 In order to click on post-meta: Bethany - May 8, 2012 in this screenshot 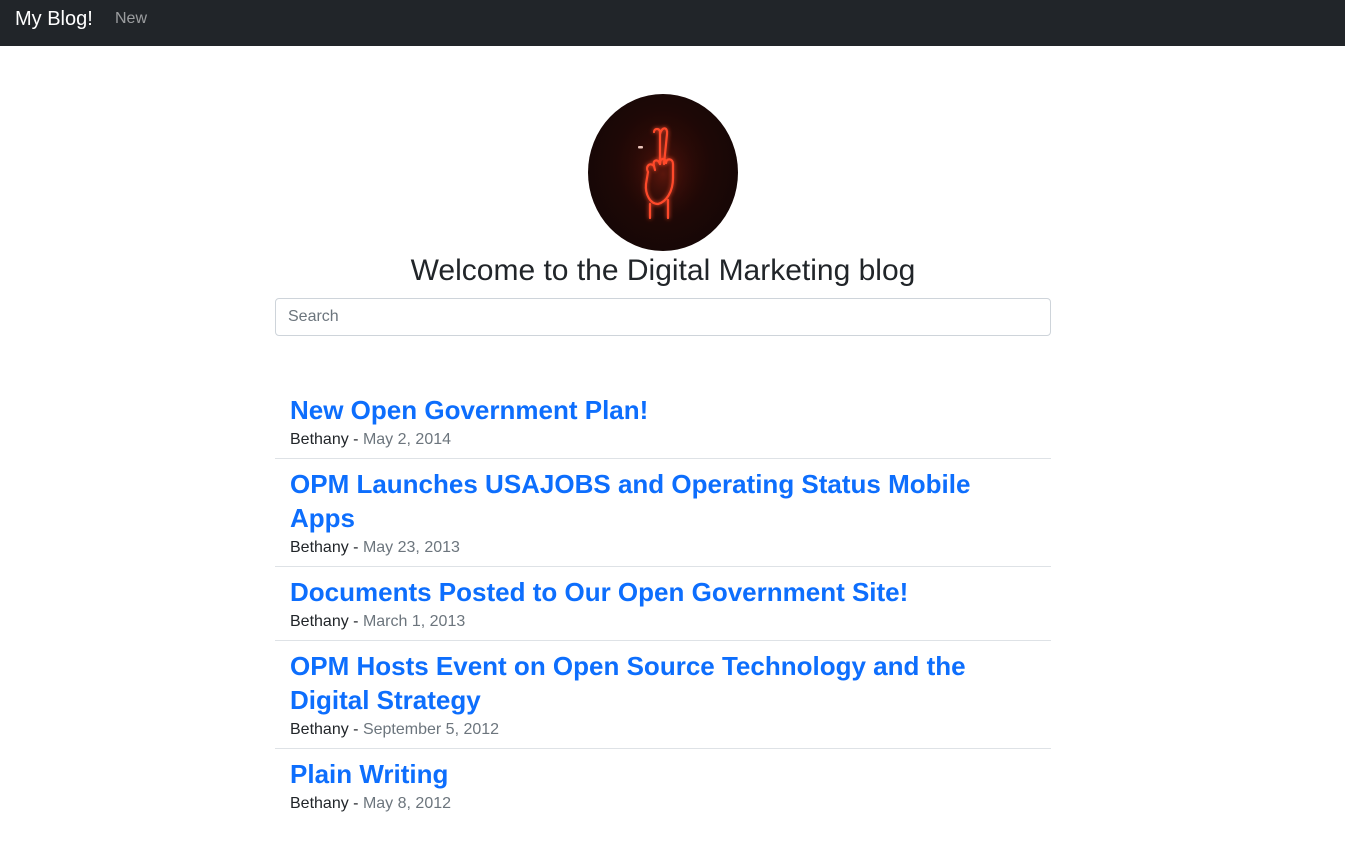, I will do `click(663, 804)`.